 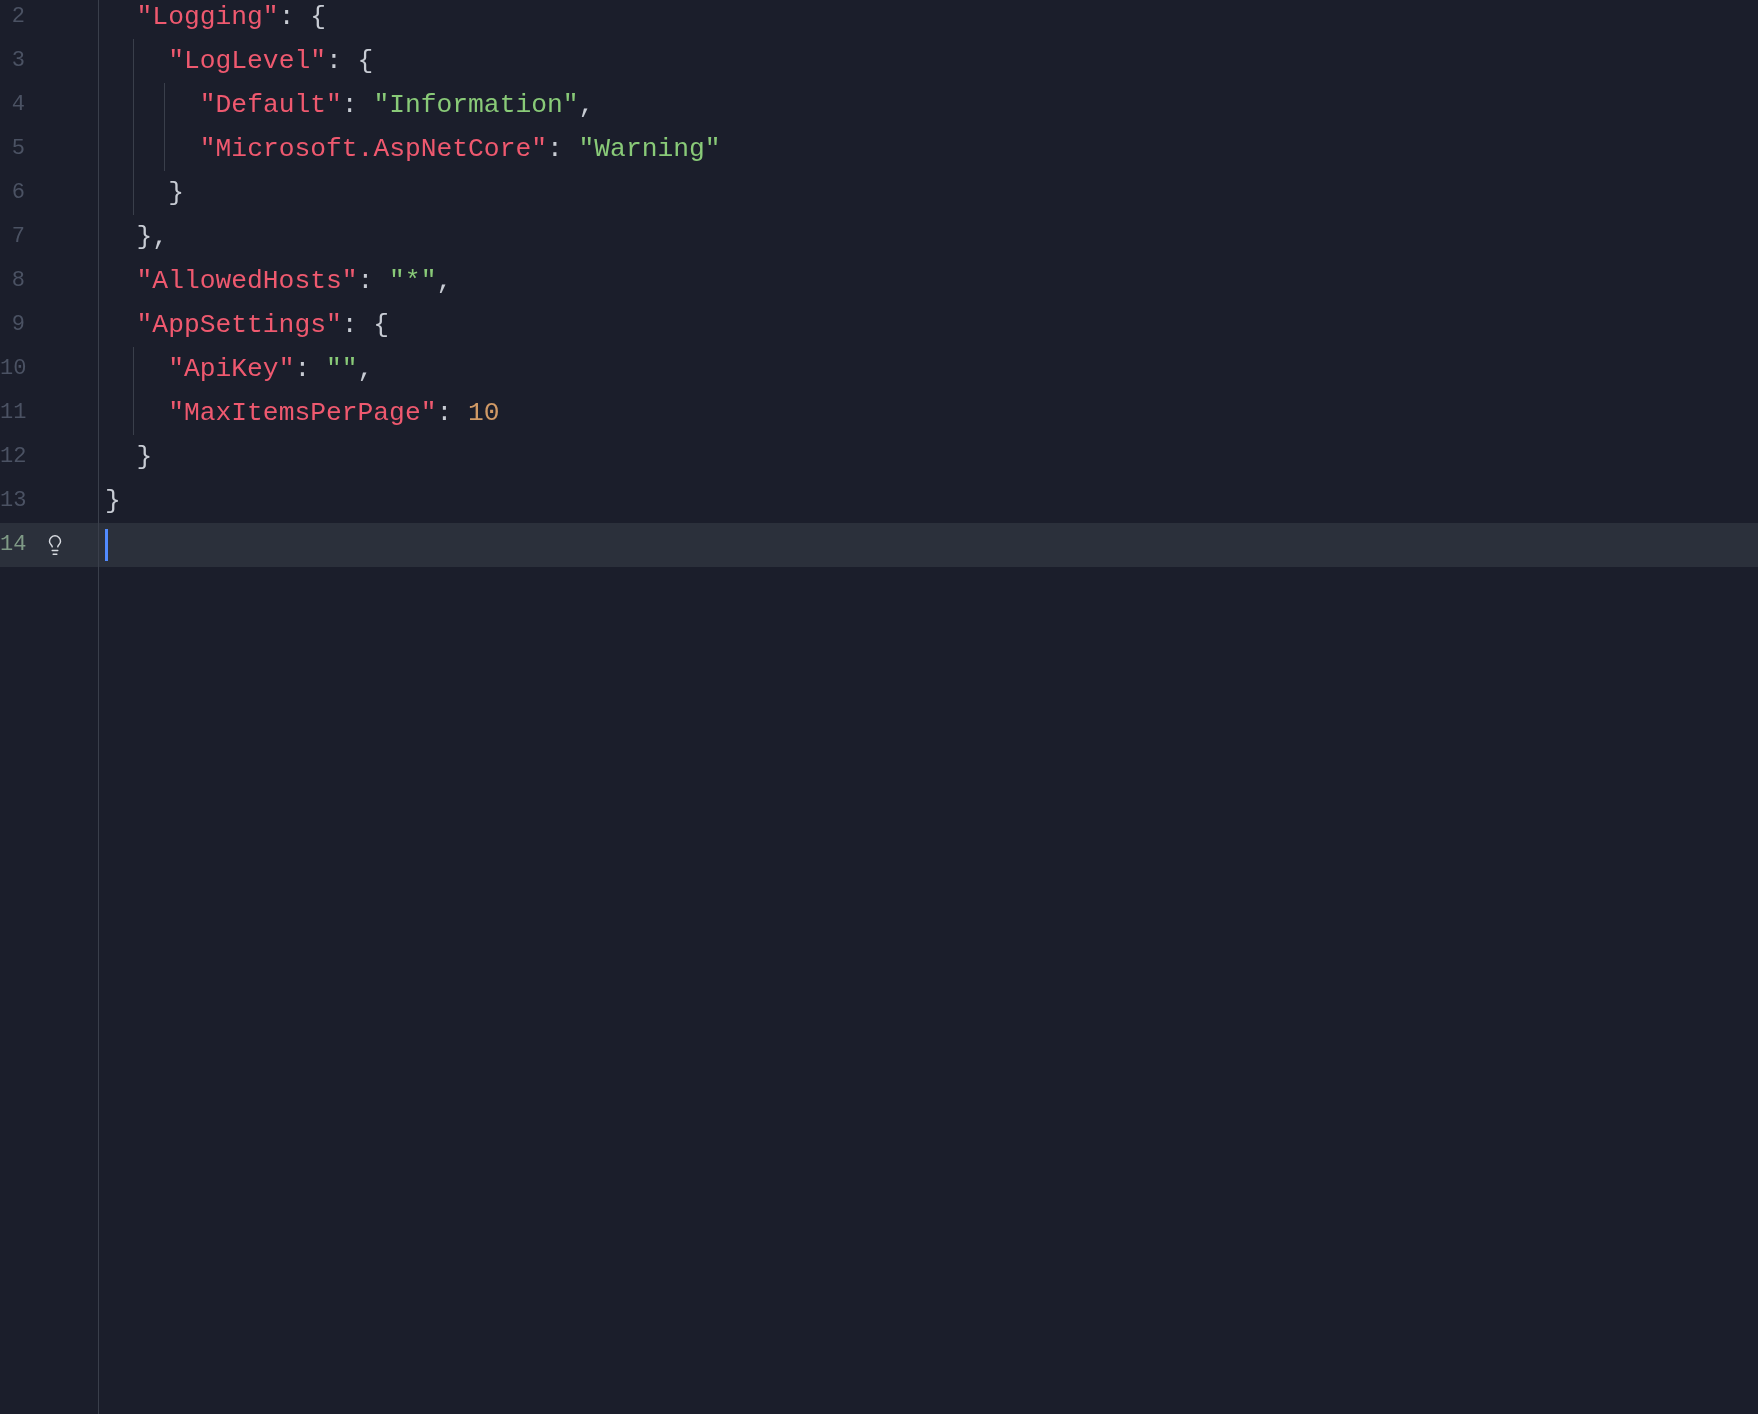 I want to click on code-line: "ApiKey": "",, so click(x=271, y=369).